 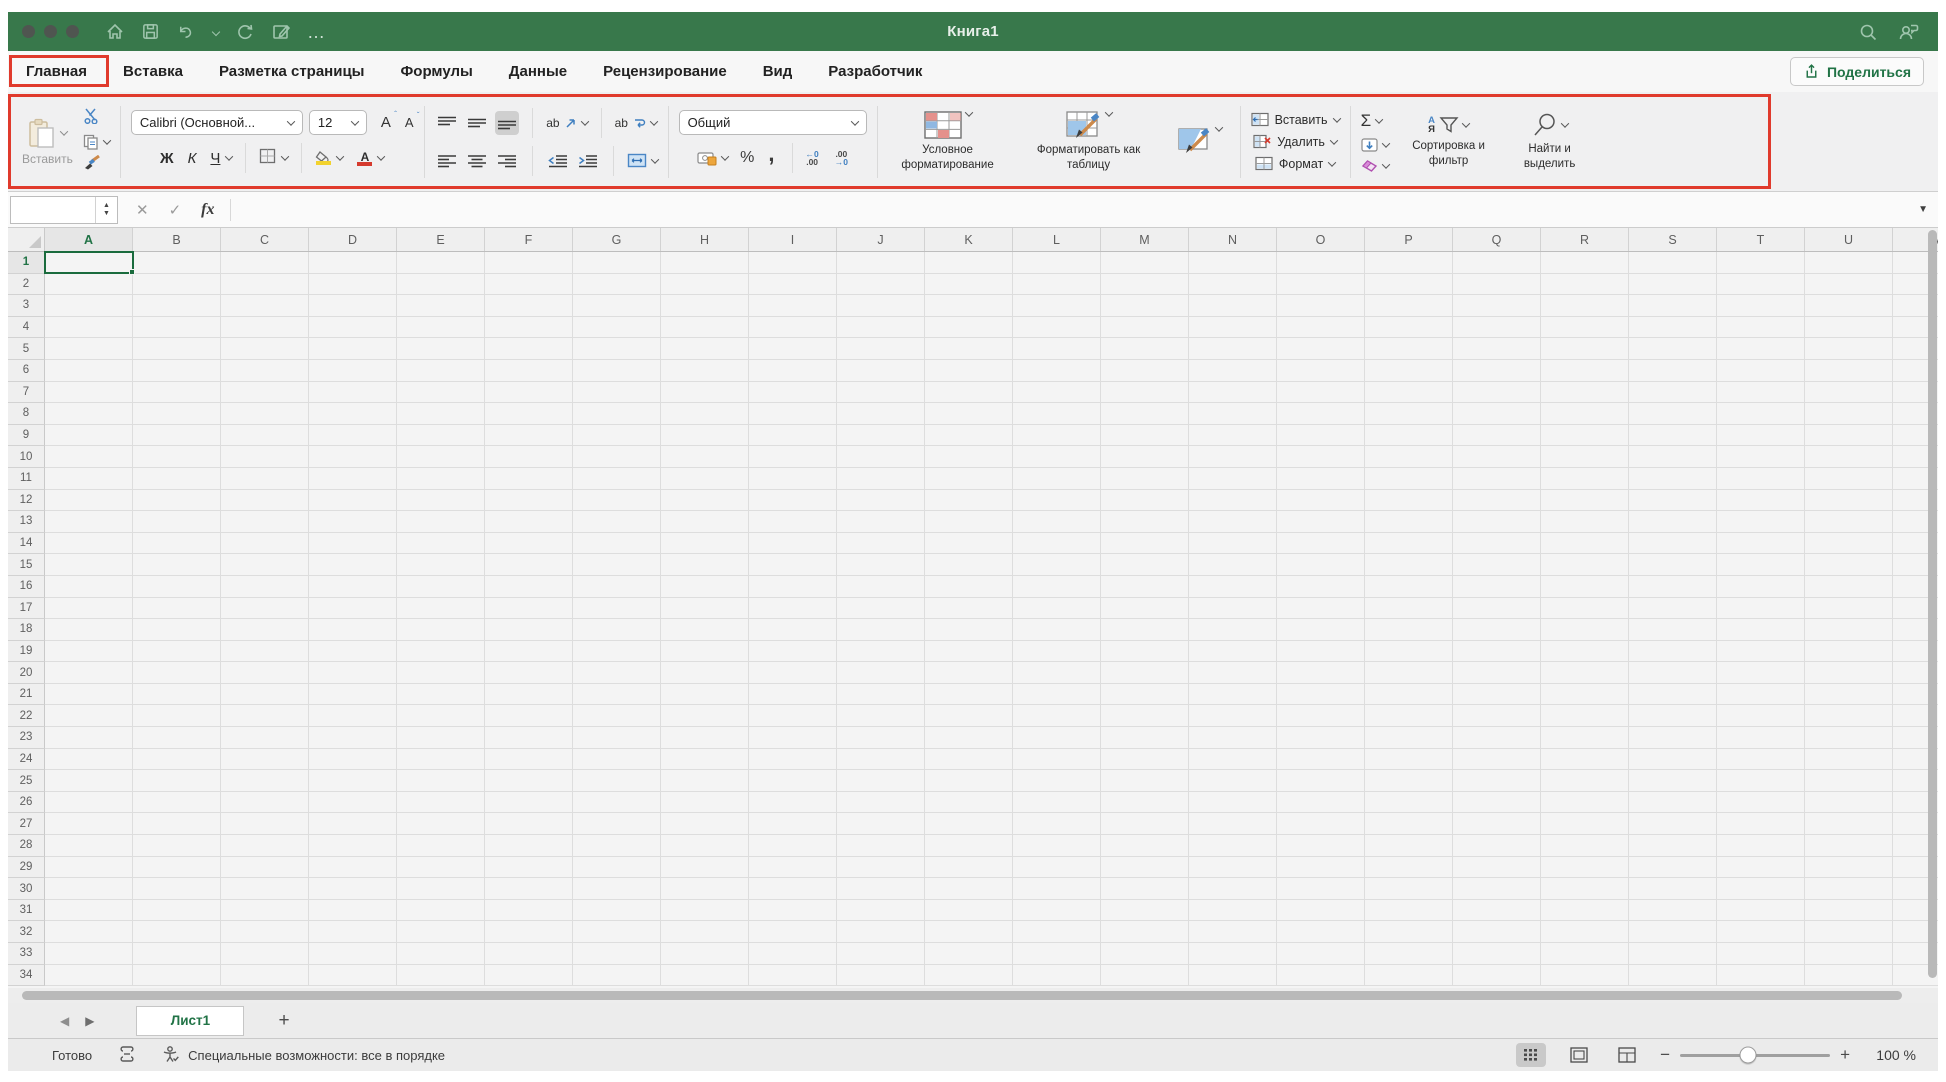 I want to click on row-header-4: 4, so click(x=26, y=327).